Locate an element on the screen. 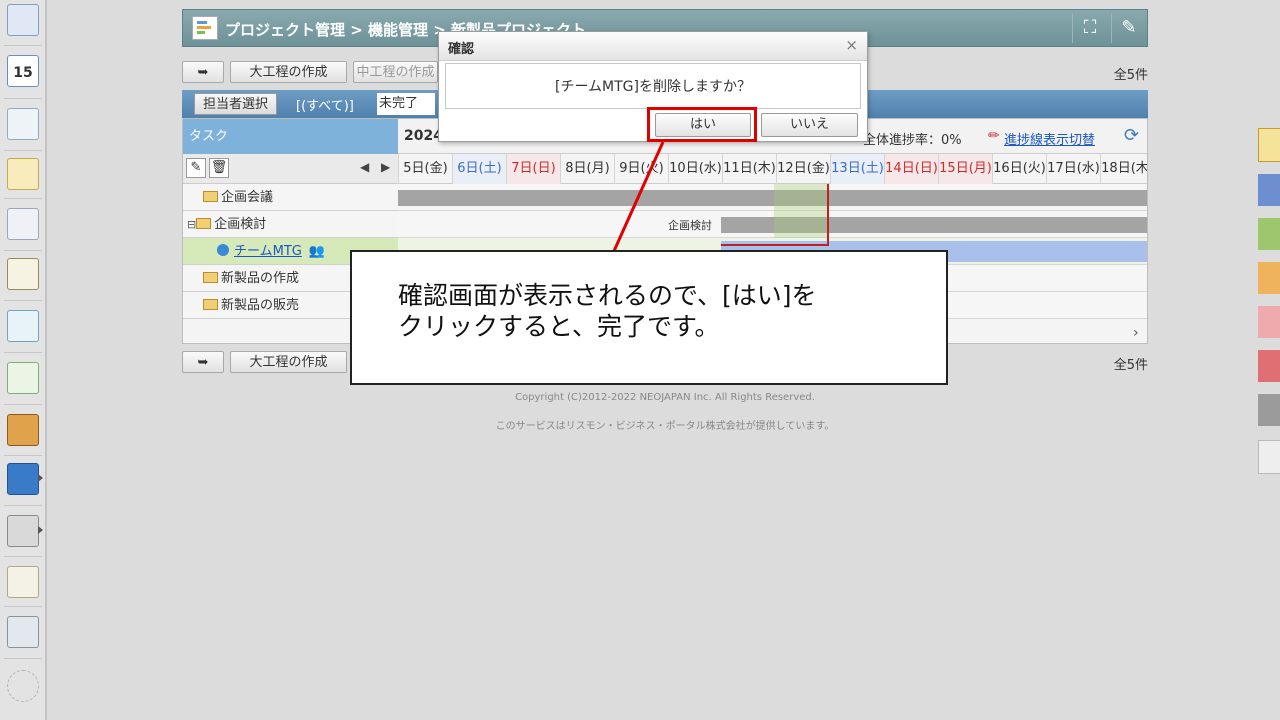 The height and width of the screenshot is (720, 1280). day-header: 11日(木) is located at coordinates (749, 169).